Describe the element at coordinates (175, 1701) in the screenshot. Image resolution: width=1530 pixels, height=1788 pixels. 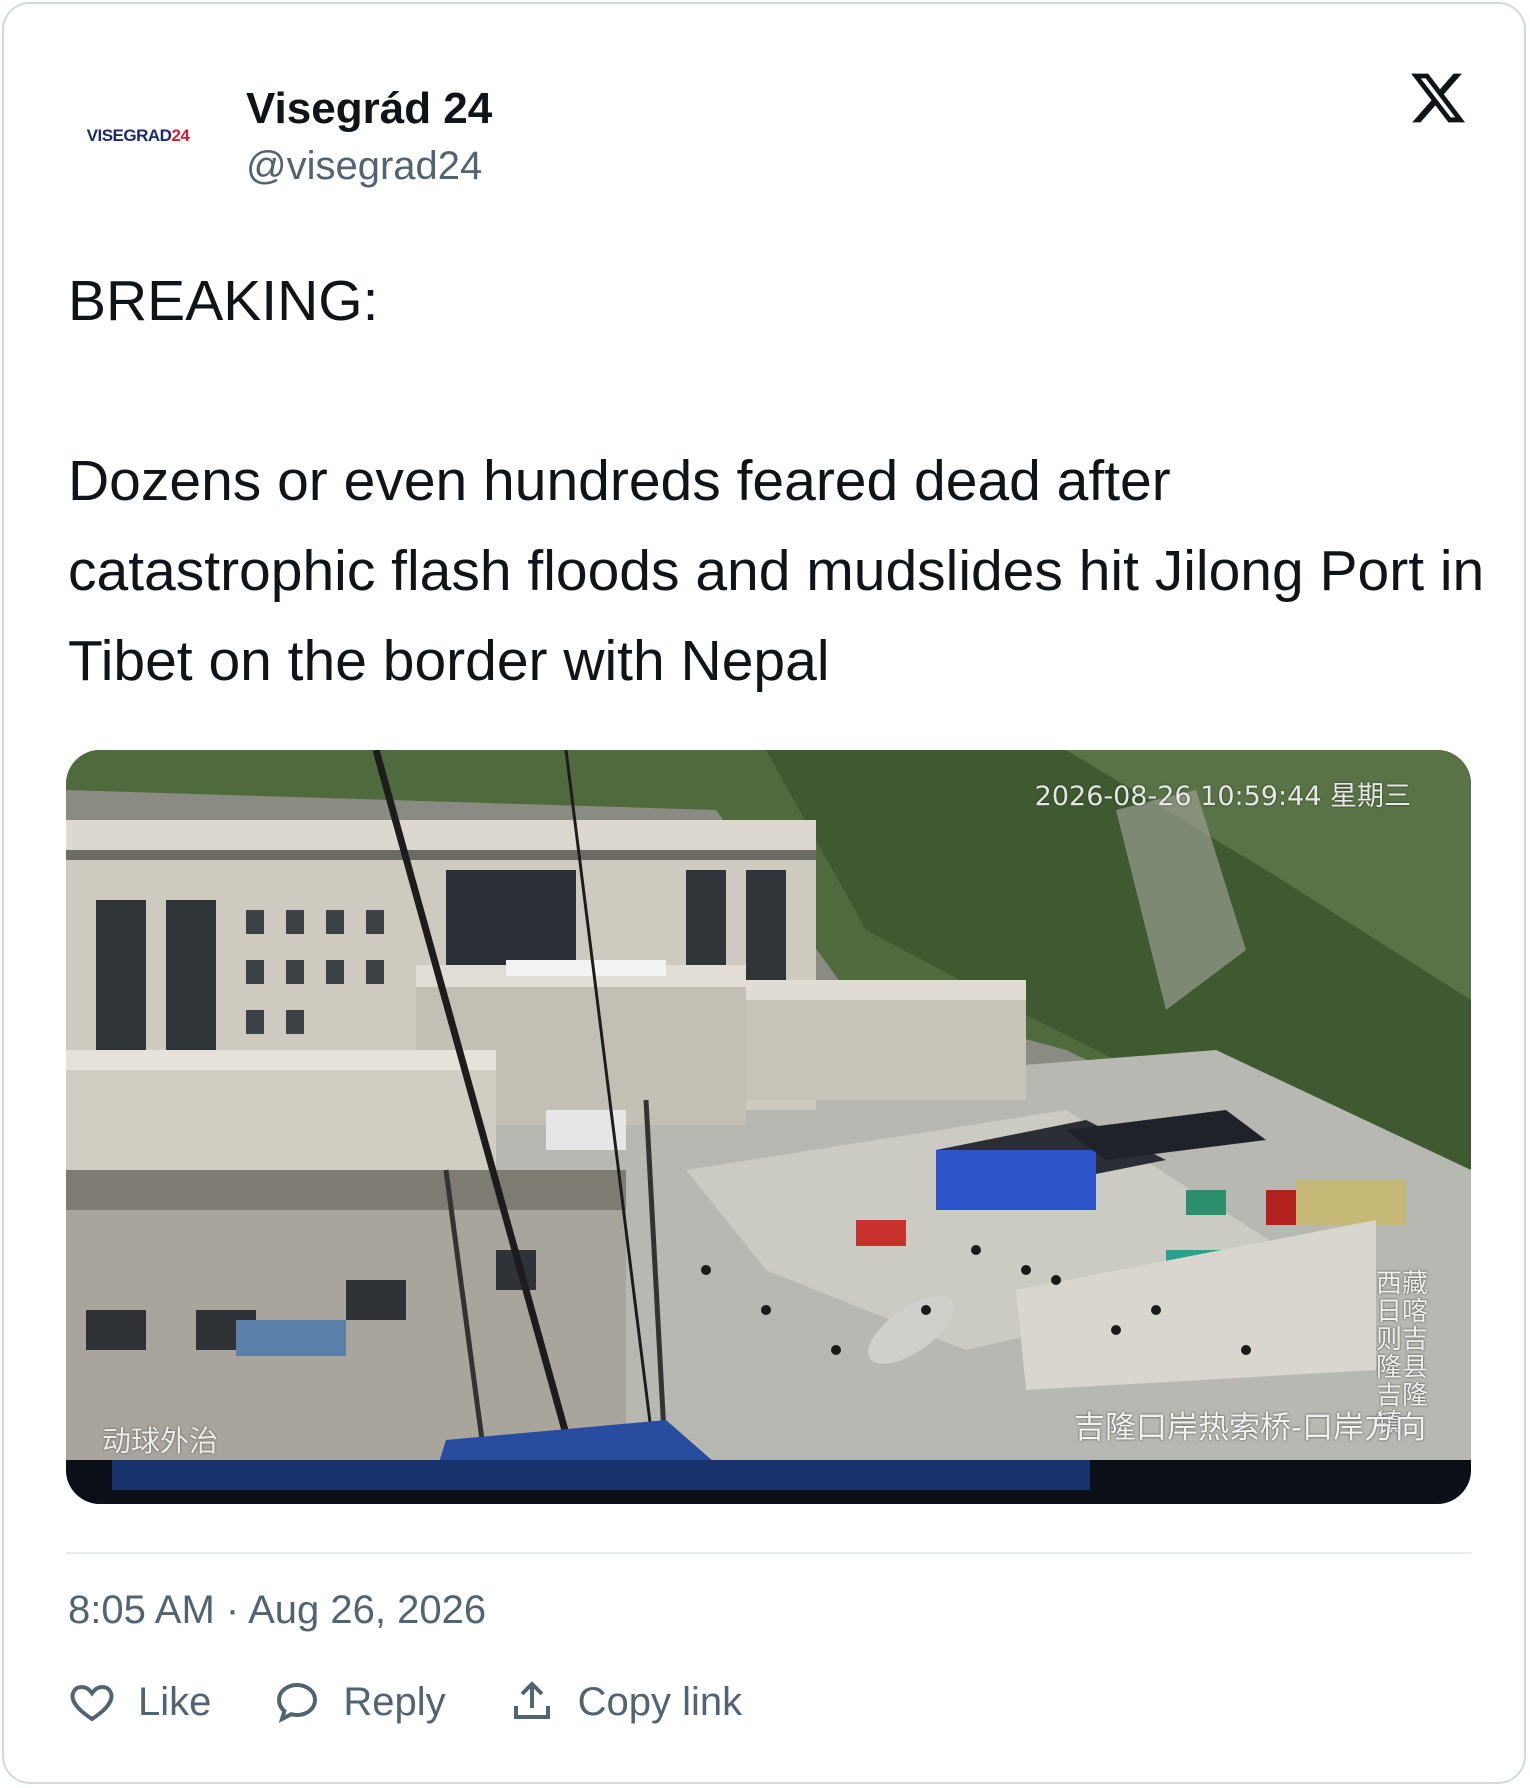
I see `like-label: Like` at that location.